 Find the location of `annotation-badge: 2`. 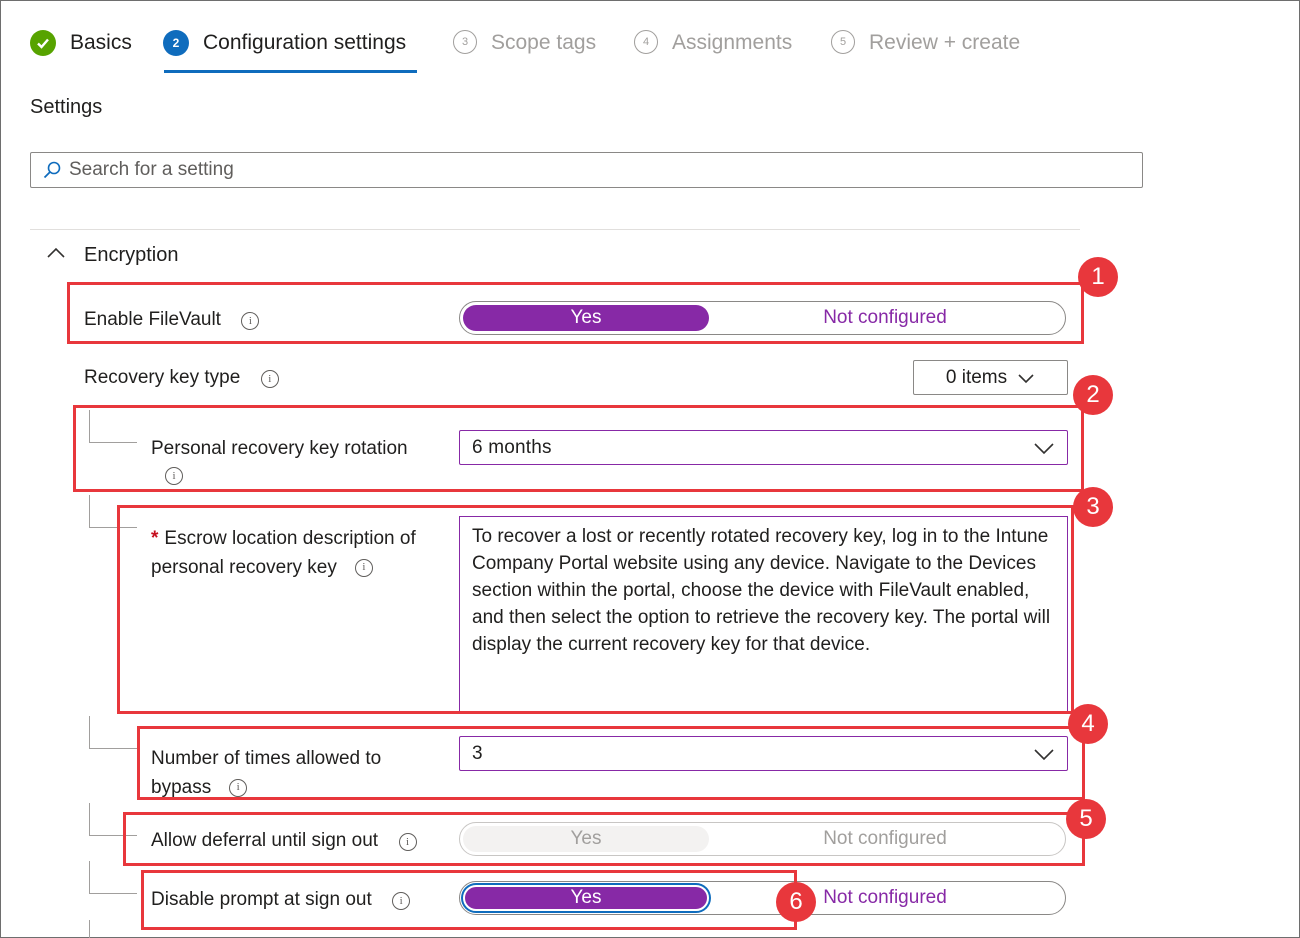

annotation-badge: 2 is located at coordinates (1093, 395).